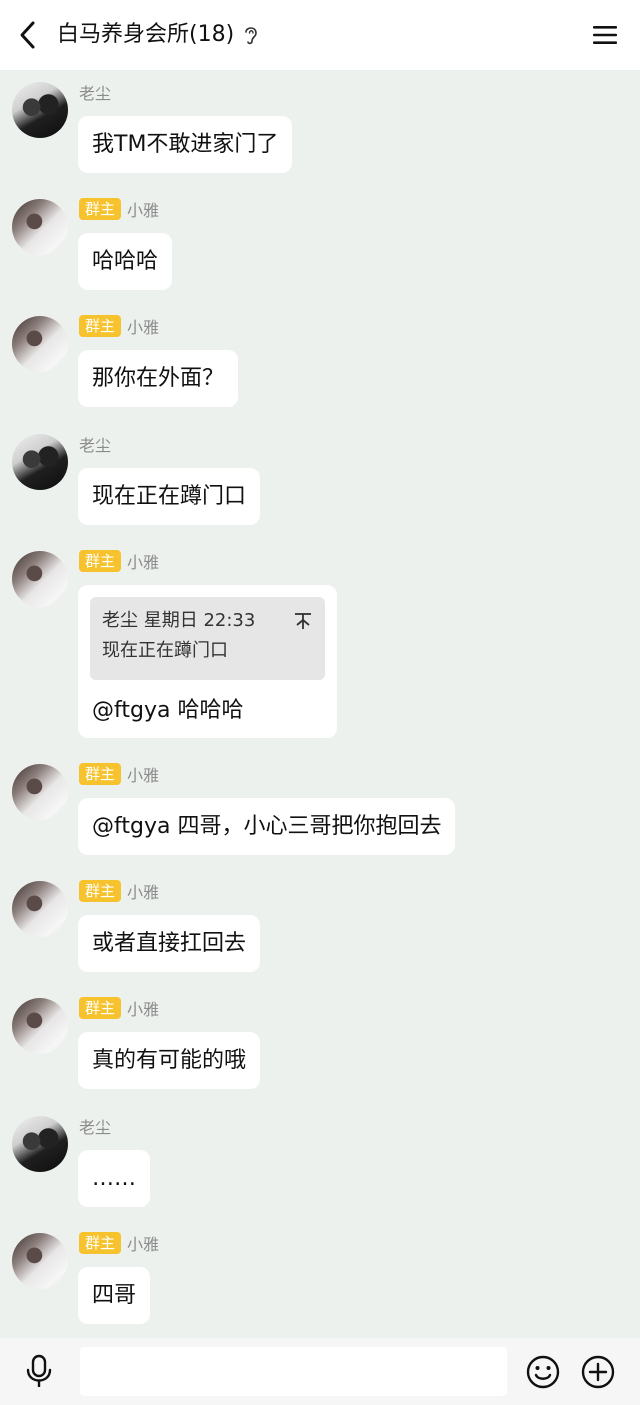 The height and width of the screenshot is (1405, 640). I want to click on chevron-left-icon, so click(27, 35).